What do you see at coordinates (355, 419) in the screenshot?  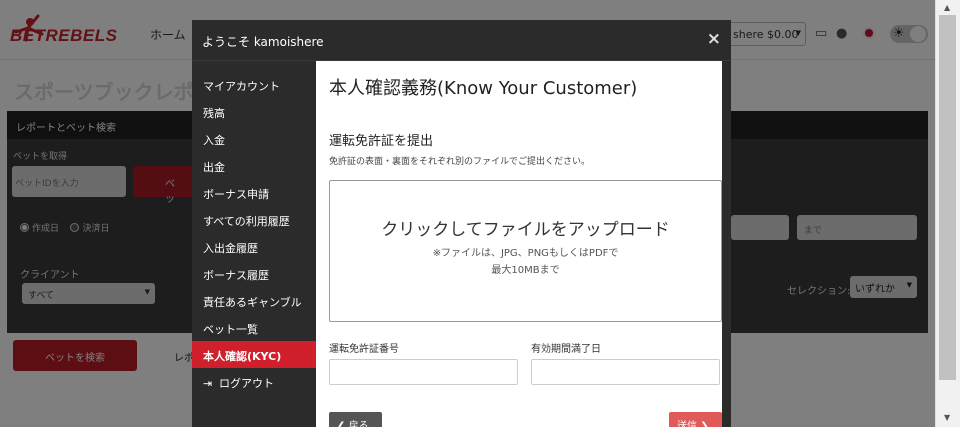 I see `back-button: ❮ 戻る` at bounding box center [355, 419].